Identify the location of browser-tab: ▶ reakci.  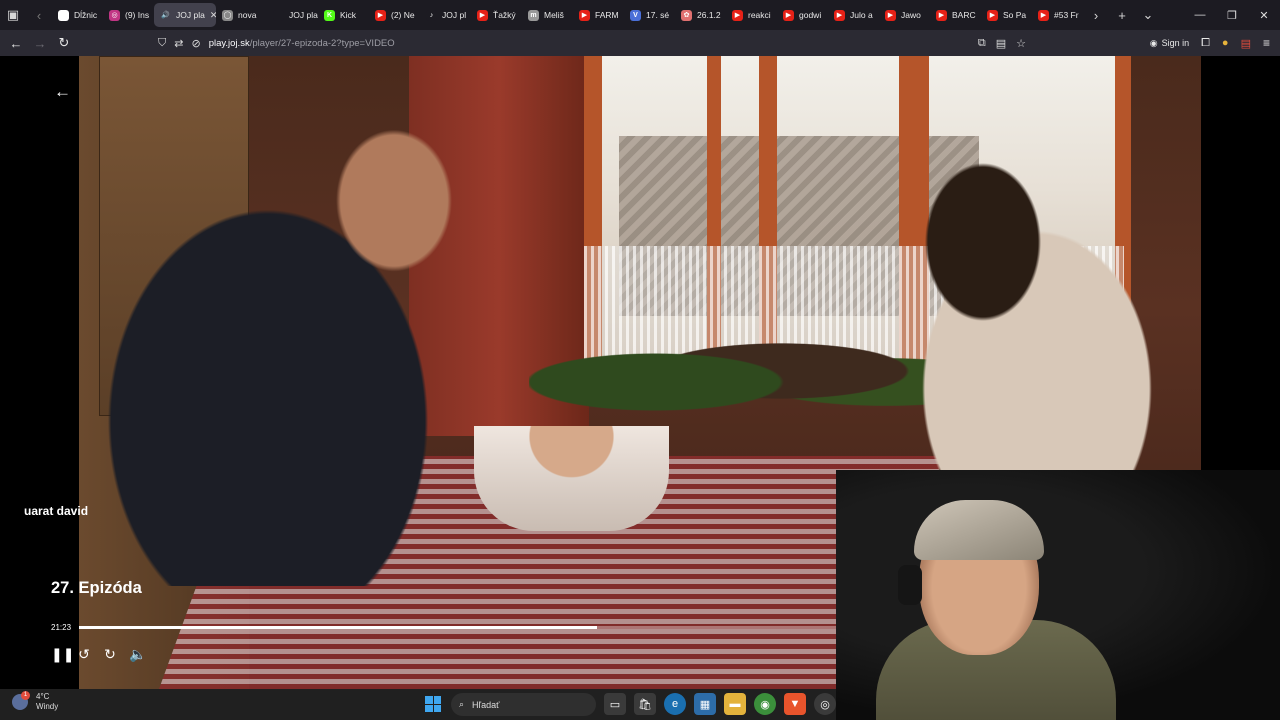
(751, 15).